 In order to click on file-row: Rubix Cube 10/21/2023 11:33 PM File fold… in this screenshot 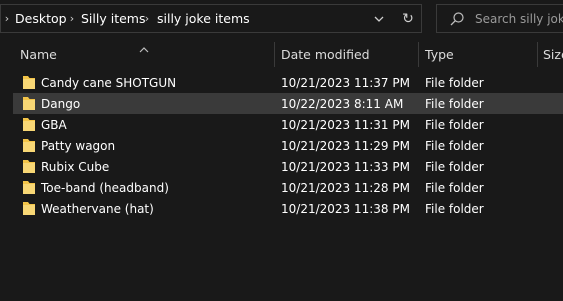, I will do `click(288, 166)`.